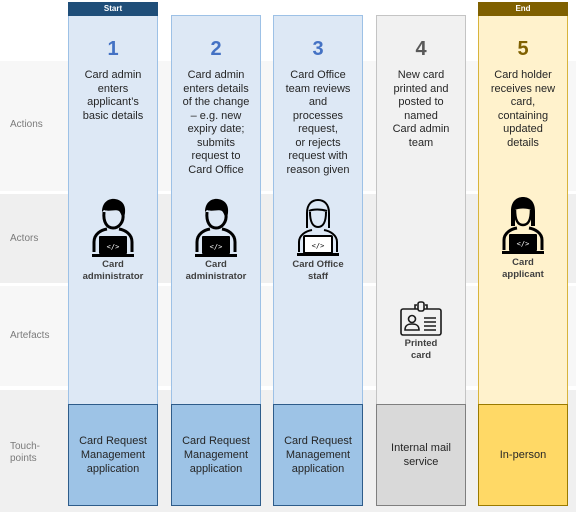  What do you see at coordinates (523, 274) in the screenshot?
I see `actor-label-line: applicant` at bounding box center [523, 274].